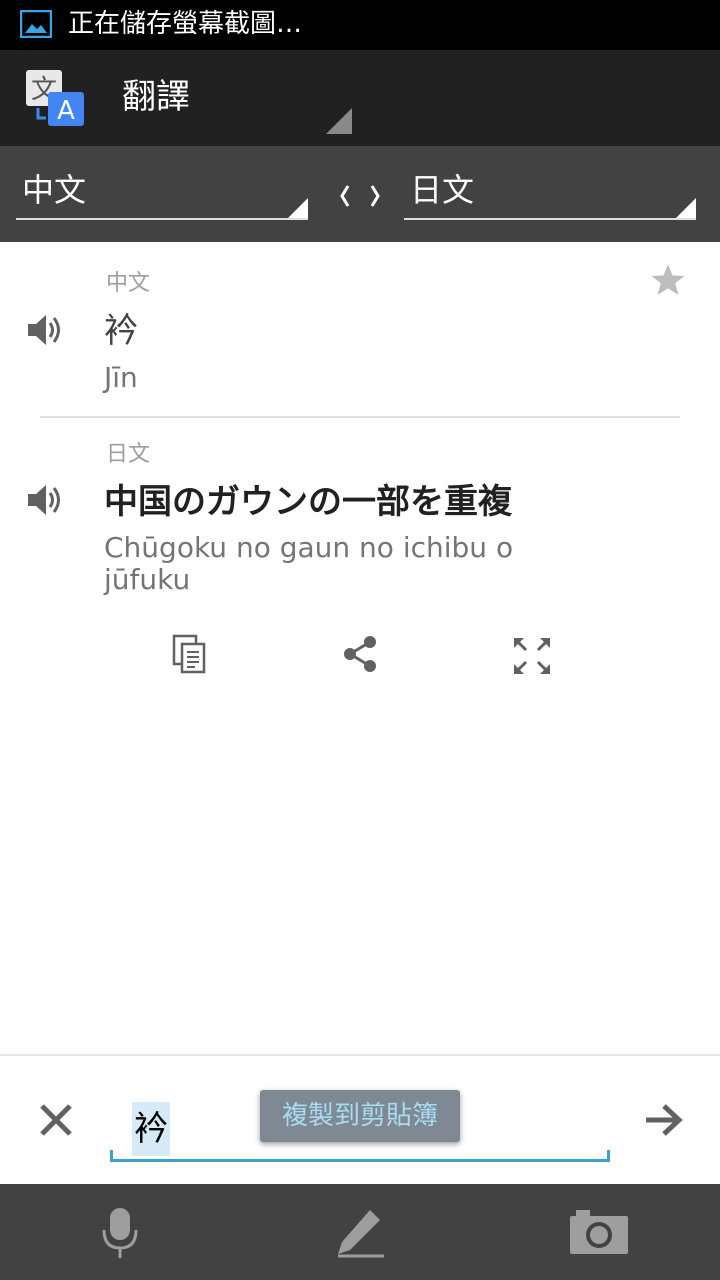 The image size is (720, 1280). I want to click on camera-input-button, so click(600, 1232).